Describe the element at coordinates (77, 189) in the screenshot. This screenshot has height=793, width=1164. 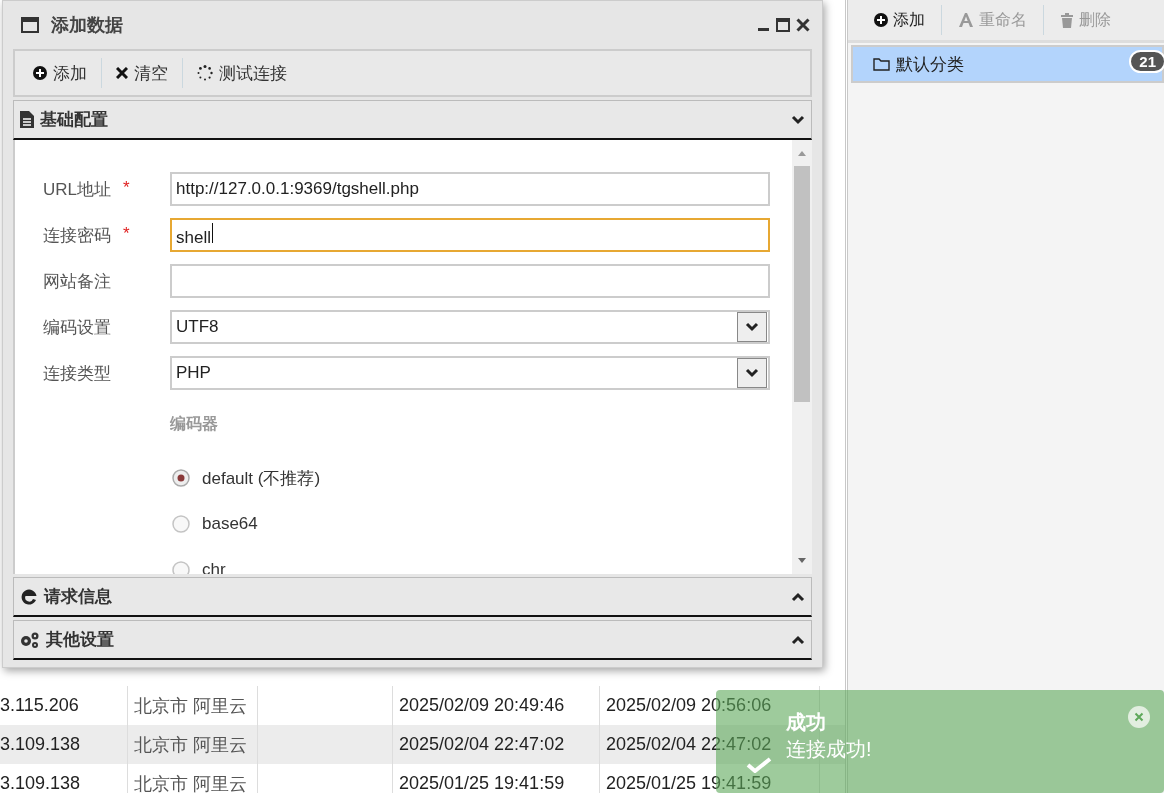
I see `field-label: URL地址` at that location.